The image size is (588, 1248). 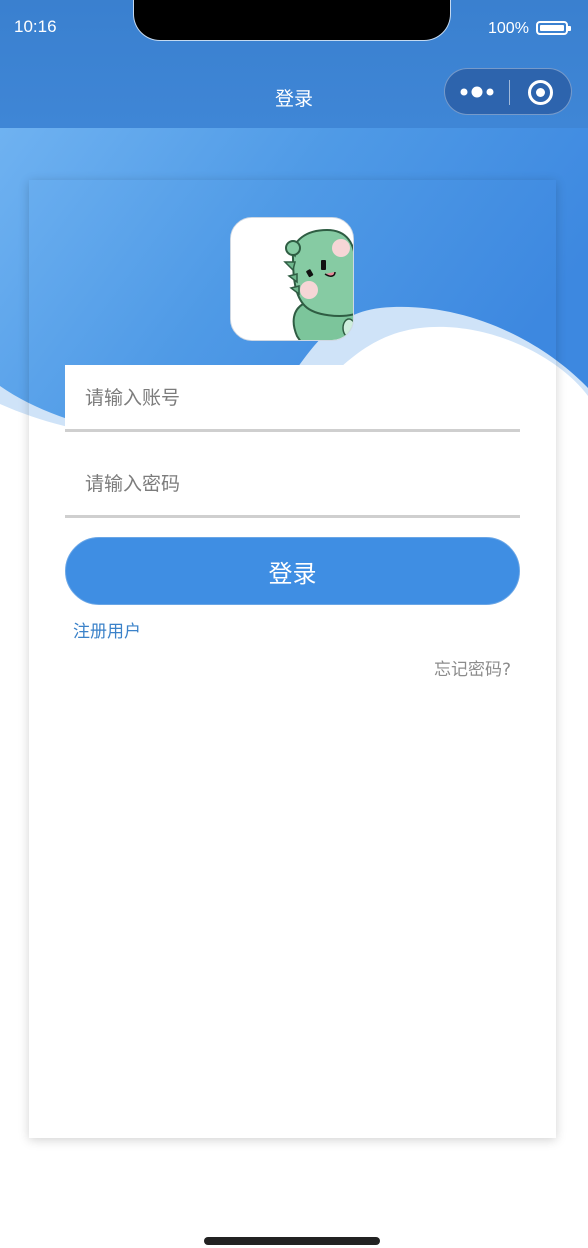 I want to click on home-indicator, so click(x=292, y=1241).